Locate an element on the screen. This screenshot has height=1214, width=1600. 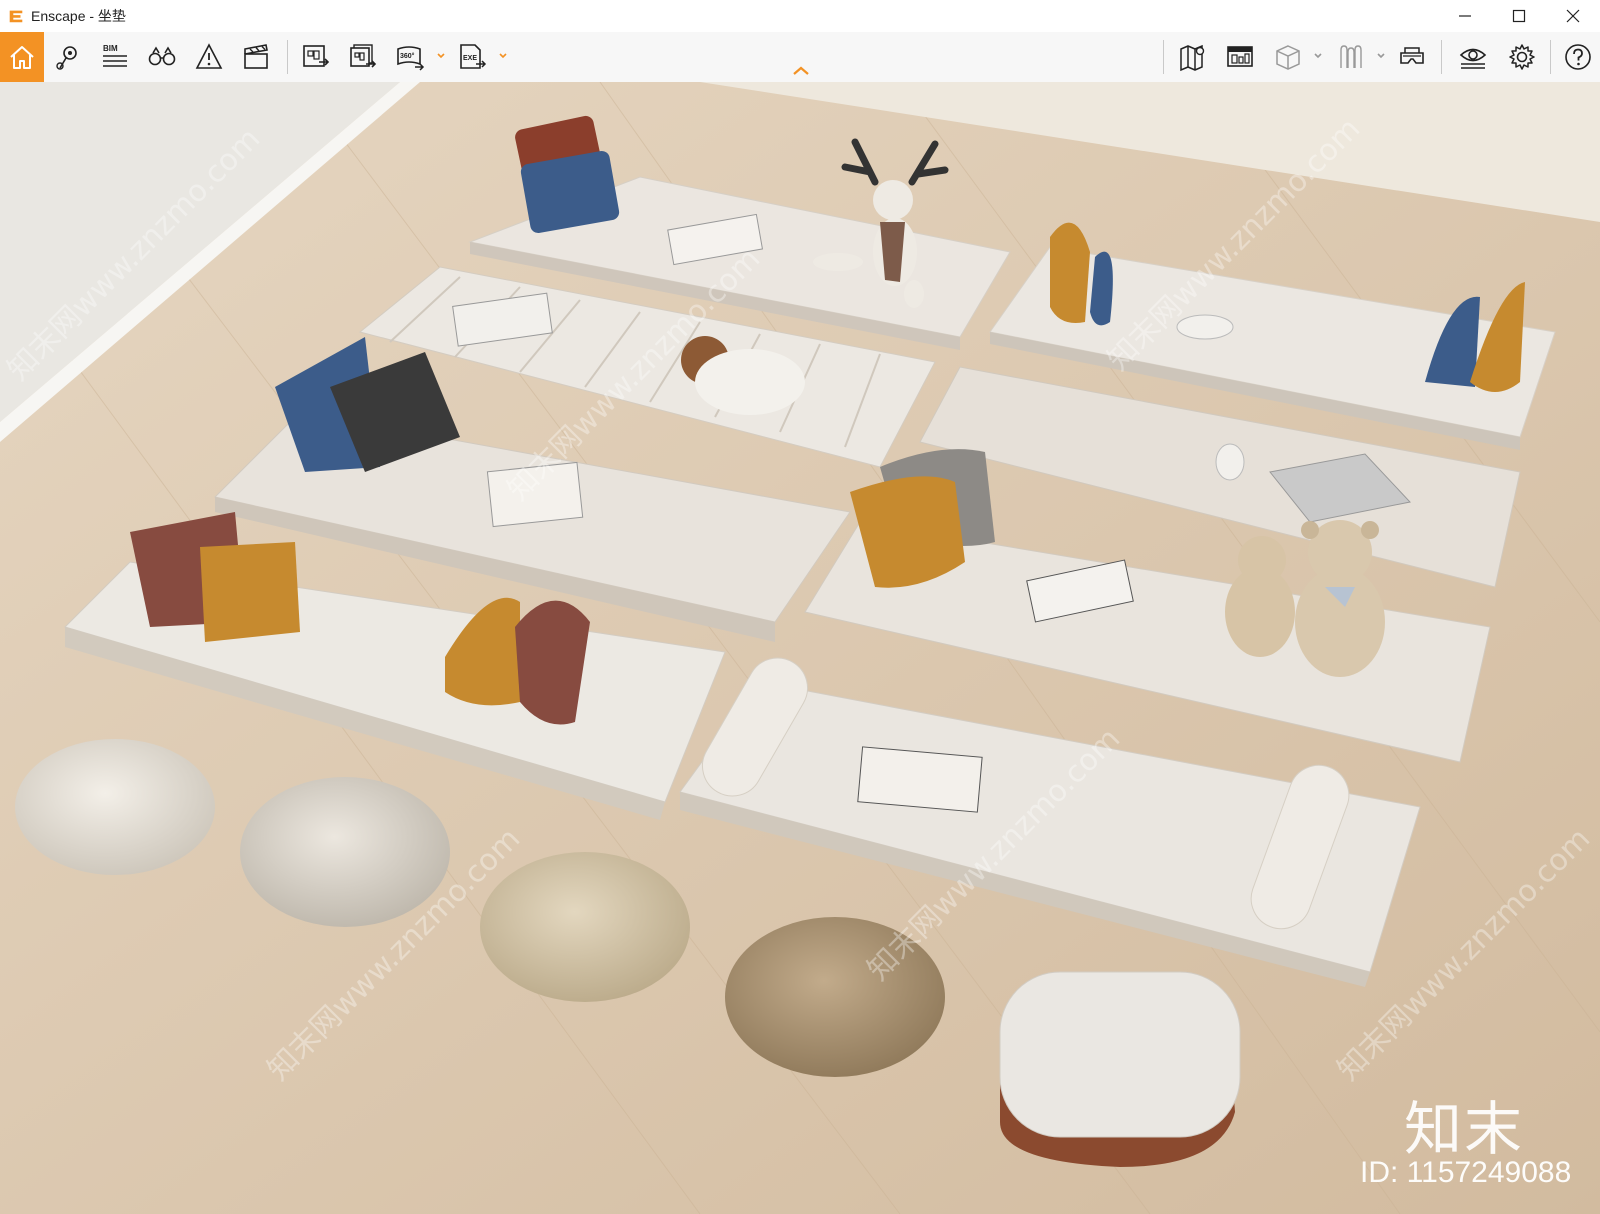
window-title: Enscape - 坐垫 is located at coordinates (78, 16).